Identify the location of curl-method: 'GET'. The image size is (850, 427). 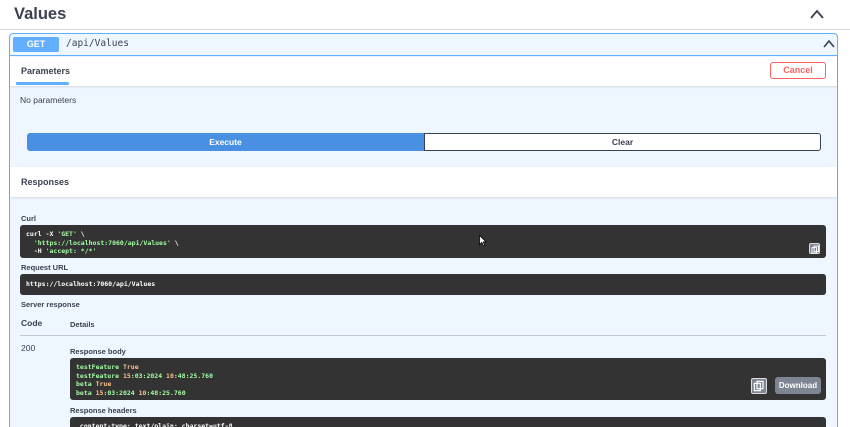
(67, 234).